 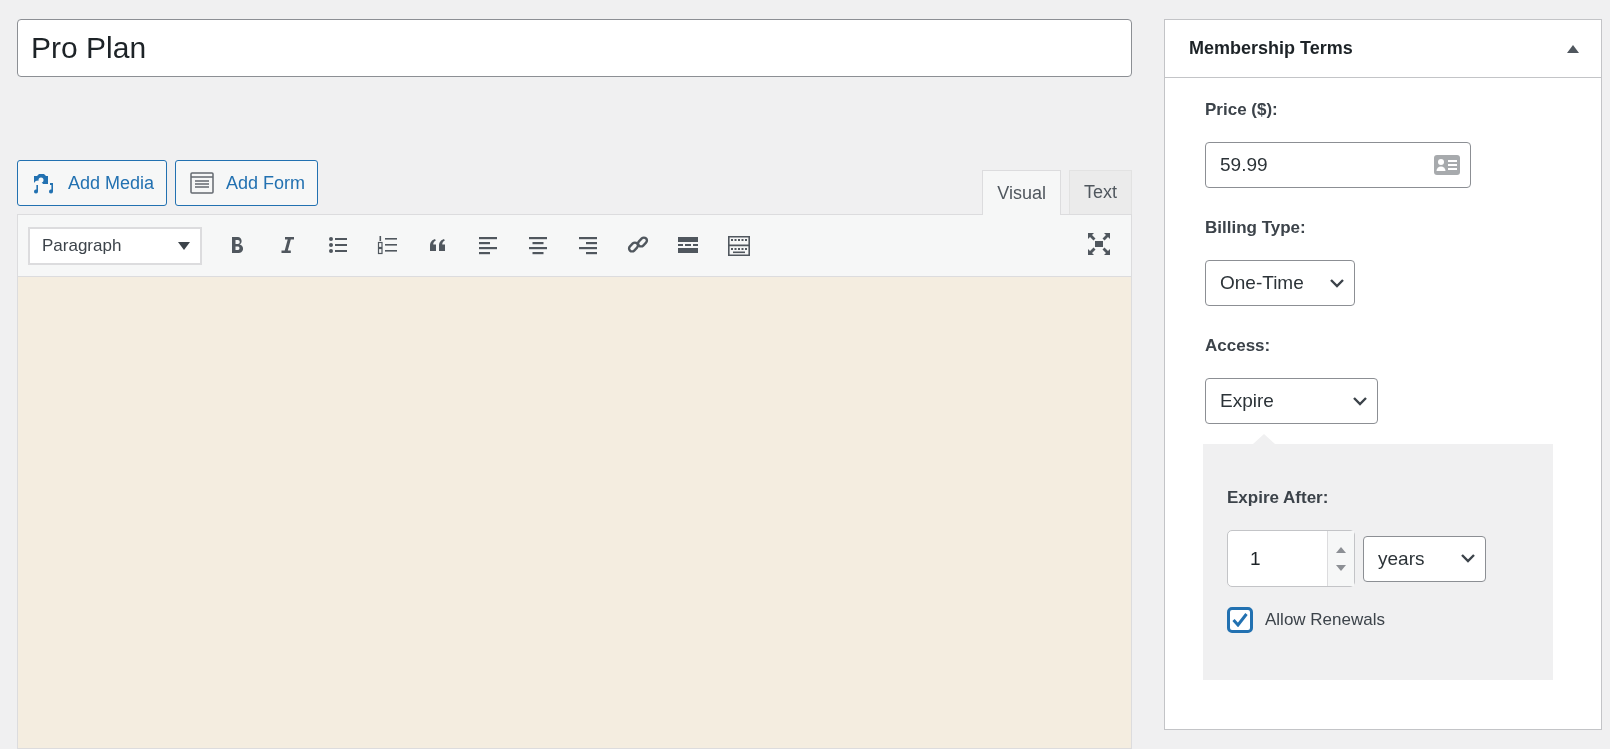 I want to click on format-select: Paragraph, so click(x=115, y=245).